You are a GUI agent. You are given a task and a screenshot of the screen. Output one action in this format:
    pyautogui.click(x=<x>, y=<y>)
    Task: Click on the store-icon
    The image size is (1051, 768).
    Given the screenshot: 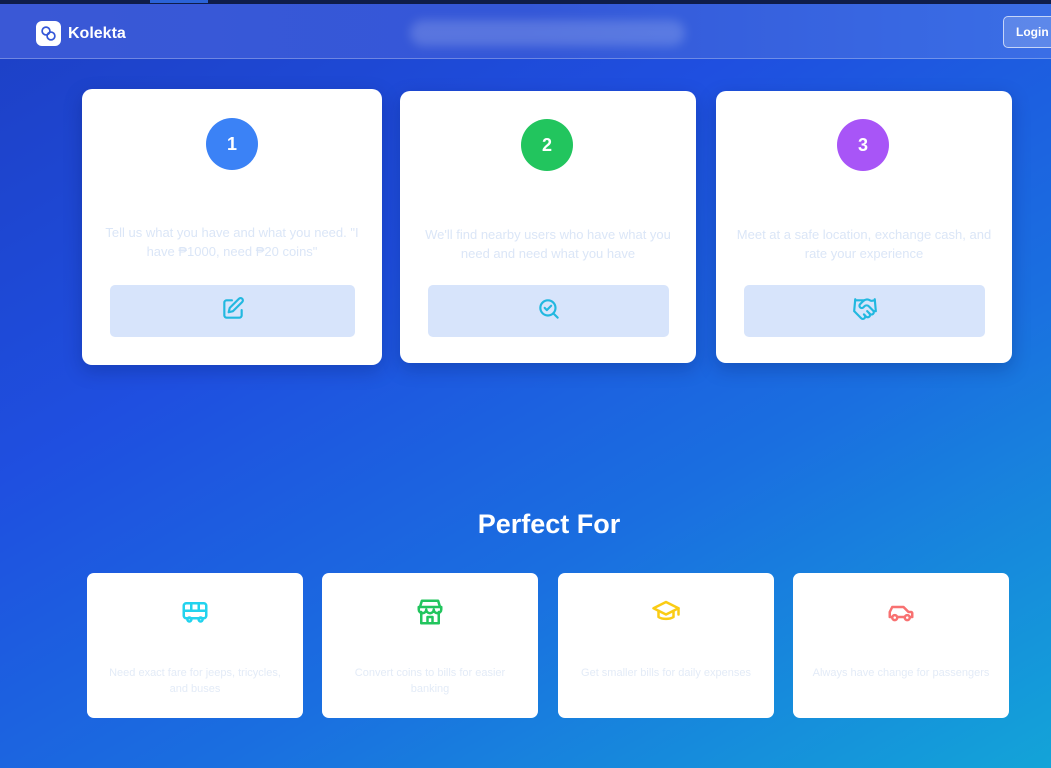 What is the action you would take?
    pyautogui.click(x=430, y=614)
    